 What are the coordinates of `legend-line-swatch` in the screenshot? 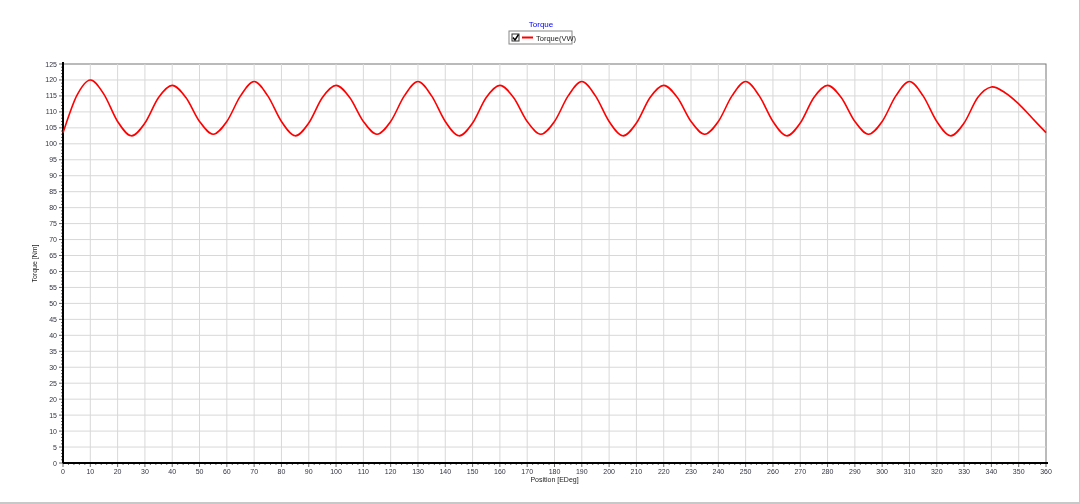 It's located at (527, 37).